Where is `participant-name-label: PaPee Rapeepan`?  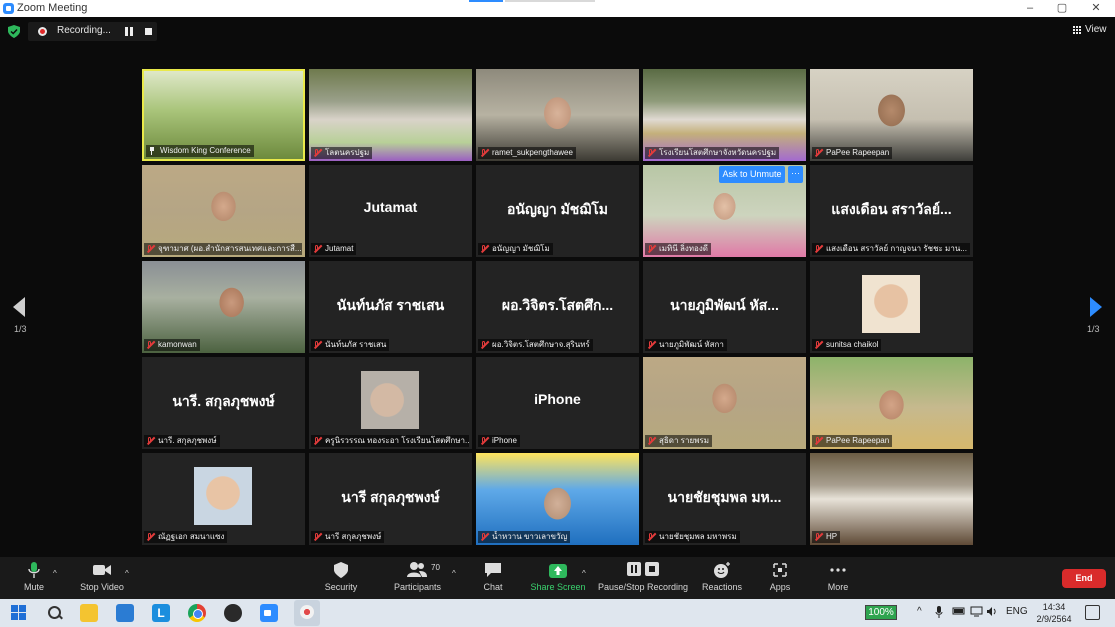
participant-name-label: PaPee Rapeepan is located at coordinates (852, 153).